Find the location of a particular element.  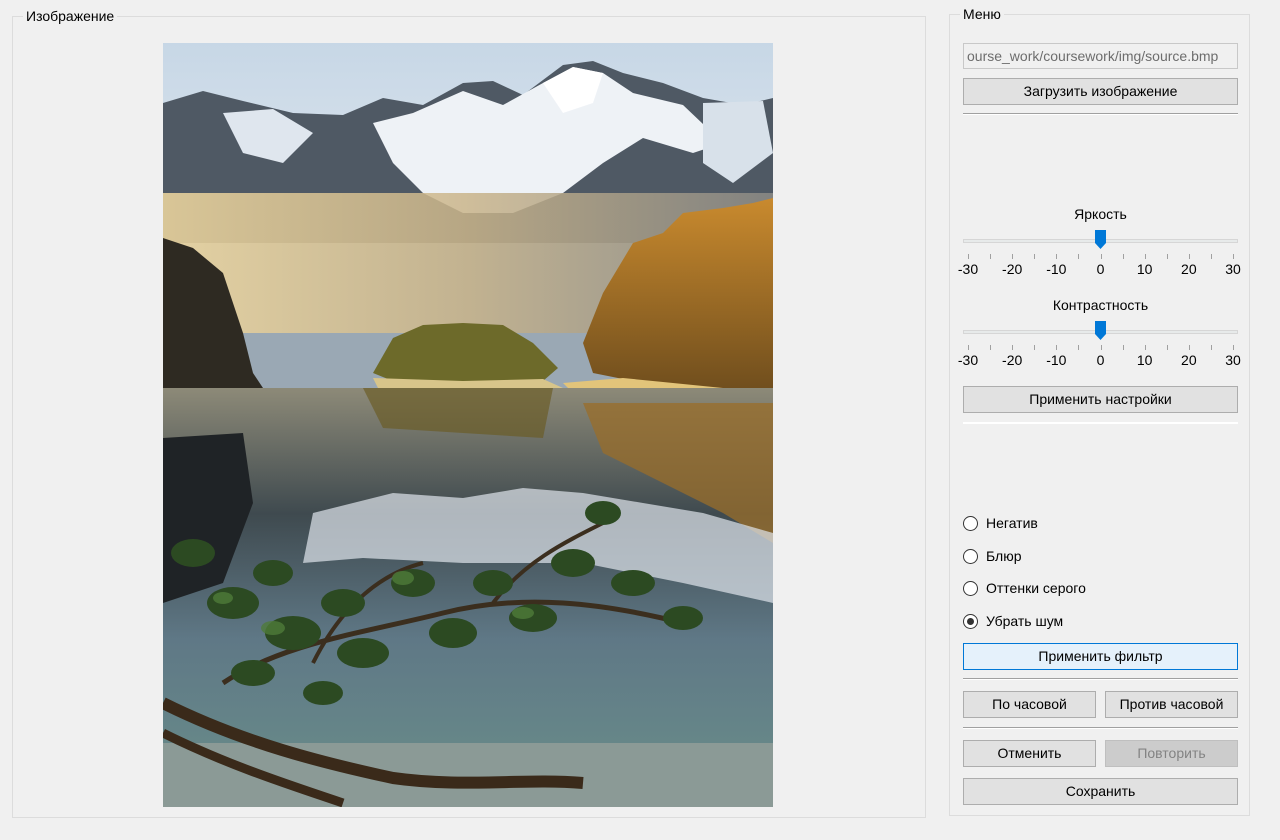

redo-button: Повторить is located at coordinates (1171, 753).